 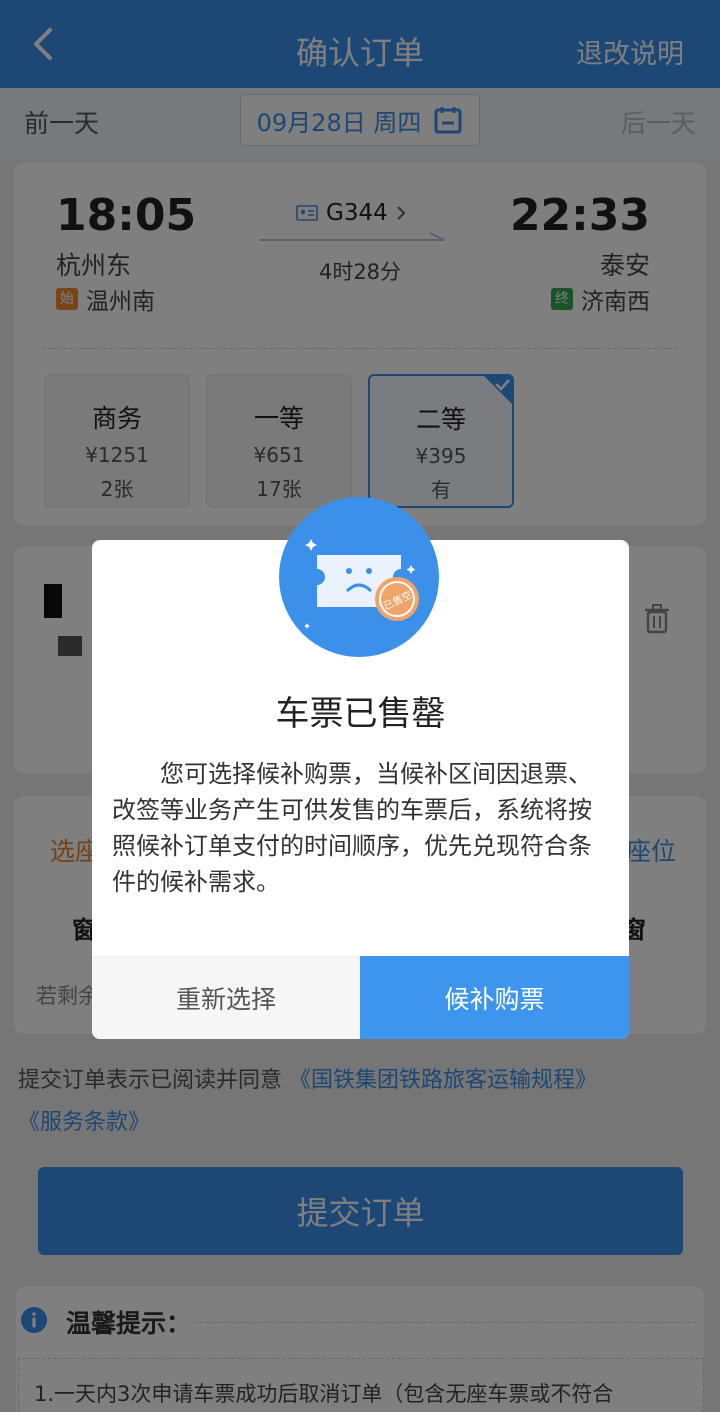 What do you see at coordinates (360, 714) in the screenshot?
I see `dialog-title: 车票已售罄` at bounding box center [360, 714].